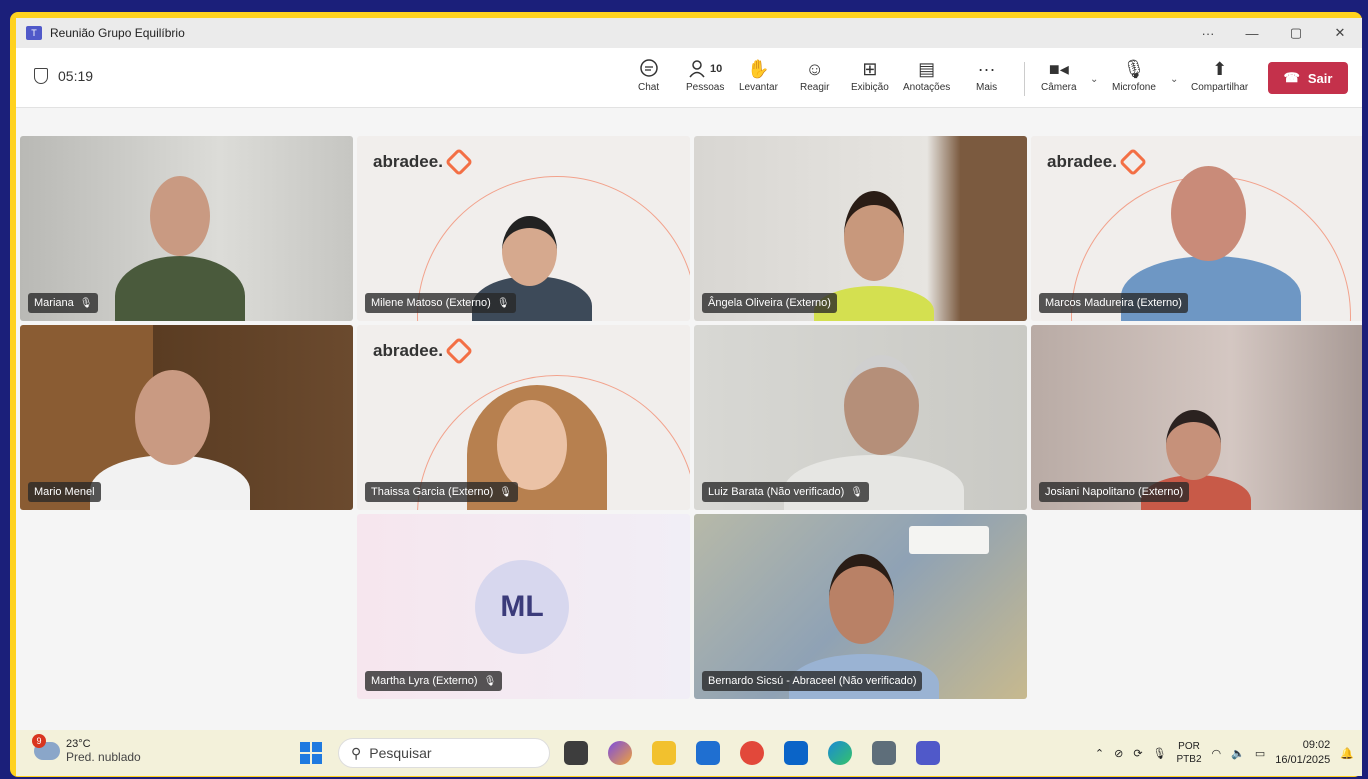 Image resolution: width=1368 pixels, height=779 pixels. Describe the element at coordinates (776, 492) in the screenshot. I see `participant-name: Luiz Barata (Não verificado)` at that location.